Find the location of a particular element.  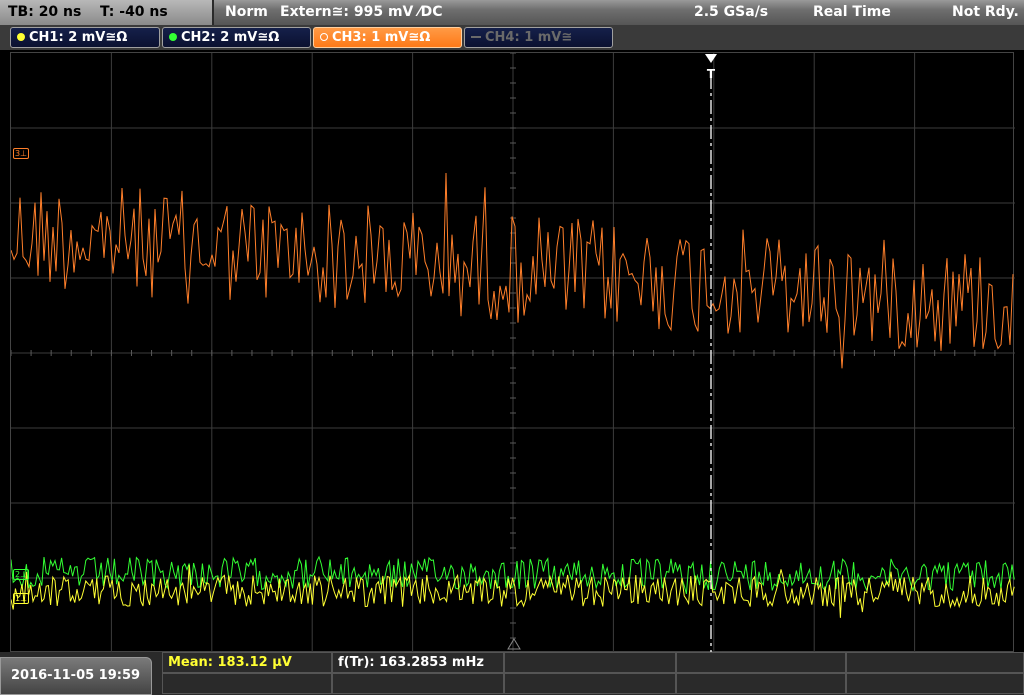

timebase-label: TB: 20 ns is located at coordinates (44, 12).